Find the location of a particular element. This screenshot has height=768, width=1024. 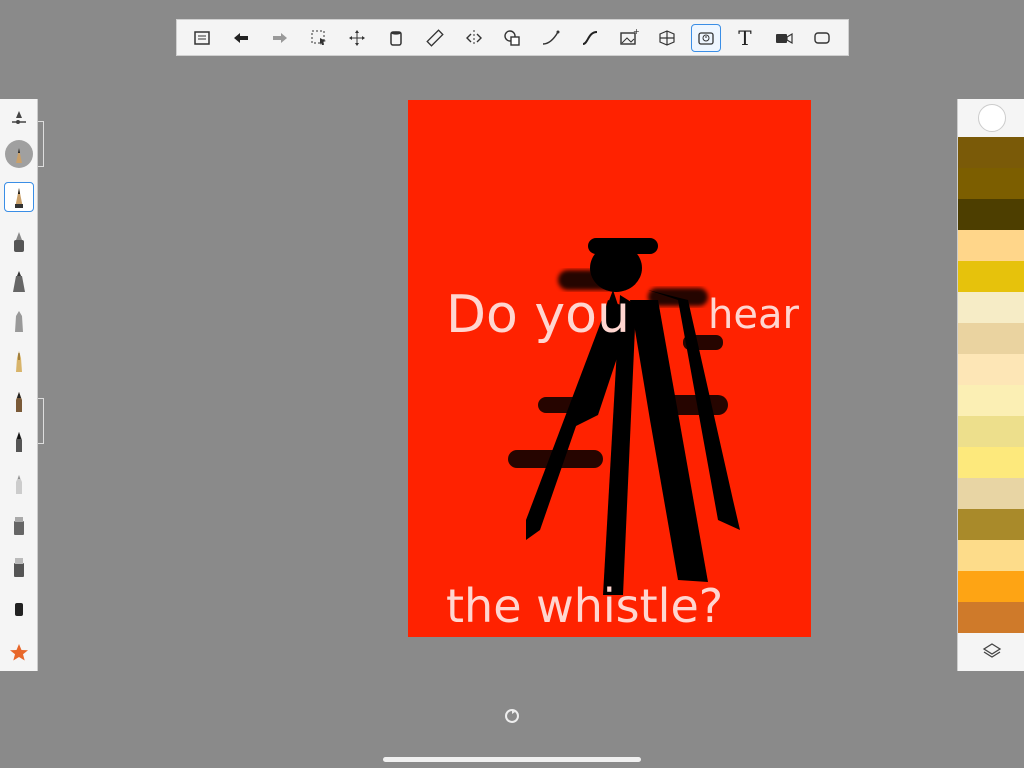

top-toolbar: + T is located at coordinates (512, 37).